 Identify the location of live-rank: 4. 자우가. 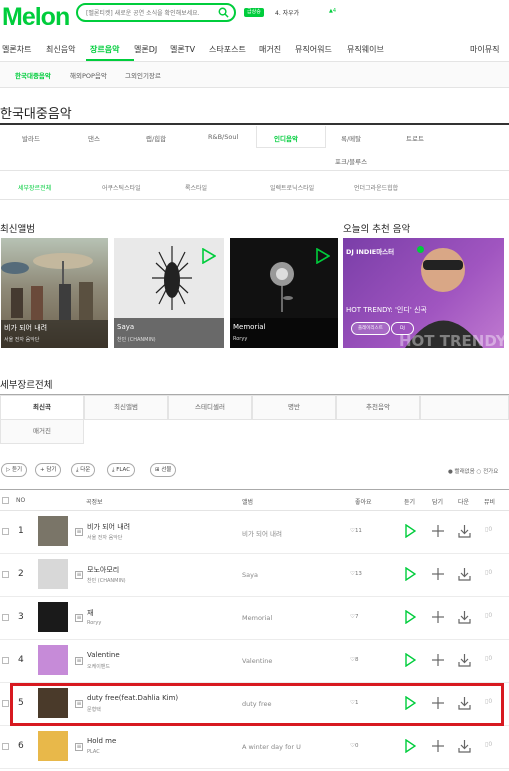
(287, 12).